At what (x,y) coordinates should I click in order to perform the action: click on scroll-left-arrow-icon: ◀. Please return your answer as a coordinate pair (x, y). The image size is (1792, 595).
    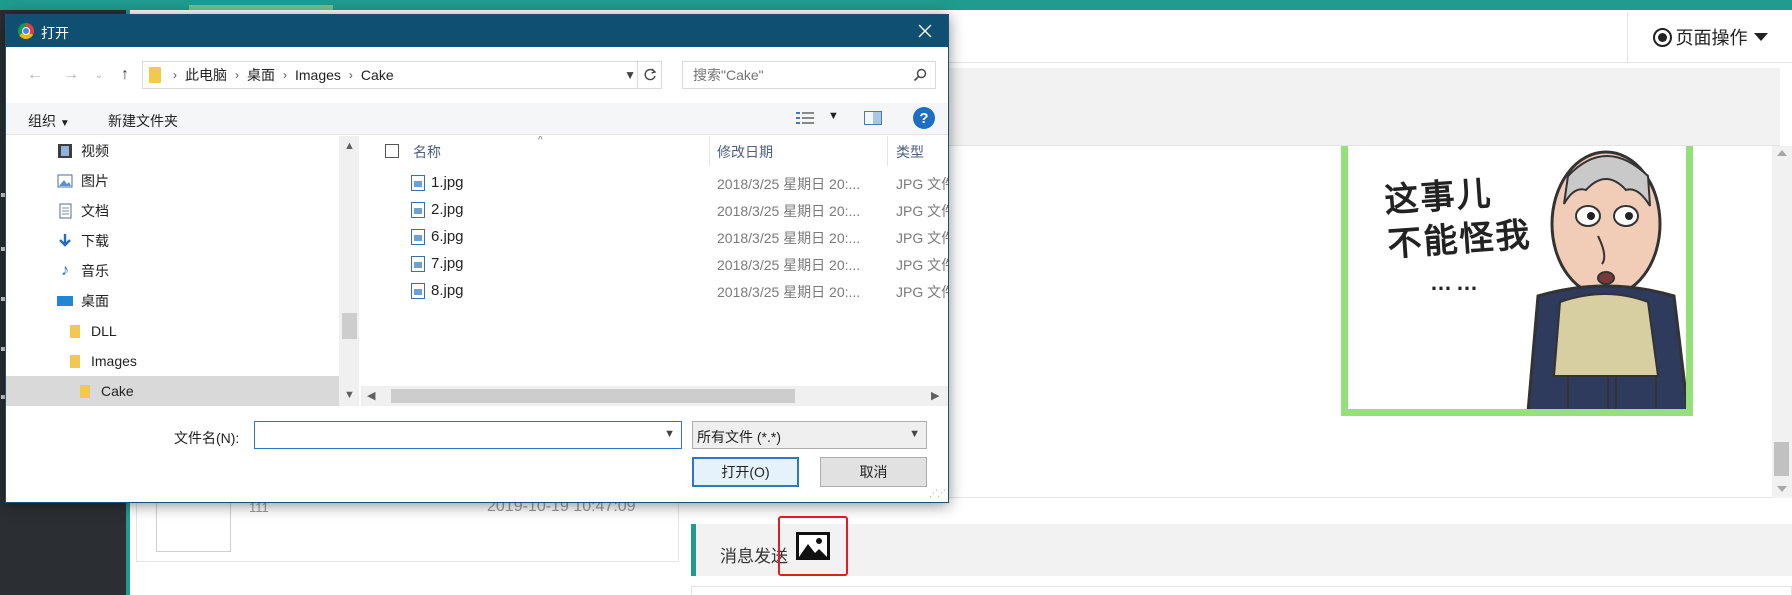
    Looking at the image, I should click on (371, 395).